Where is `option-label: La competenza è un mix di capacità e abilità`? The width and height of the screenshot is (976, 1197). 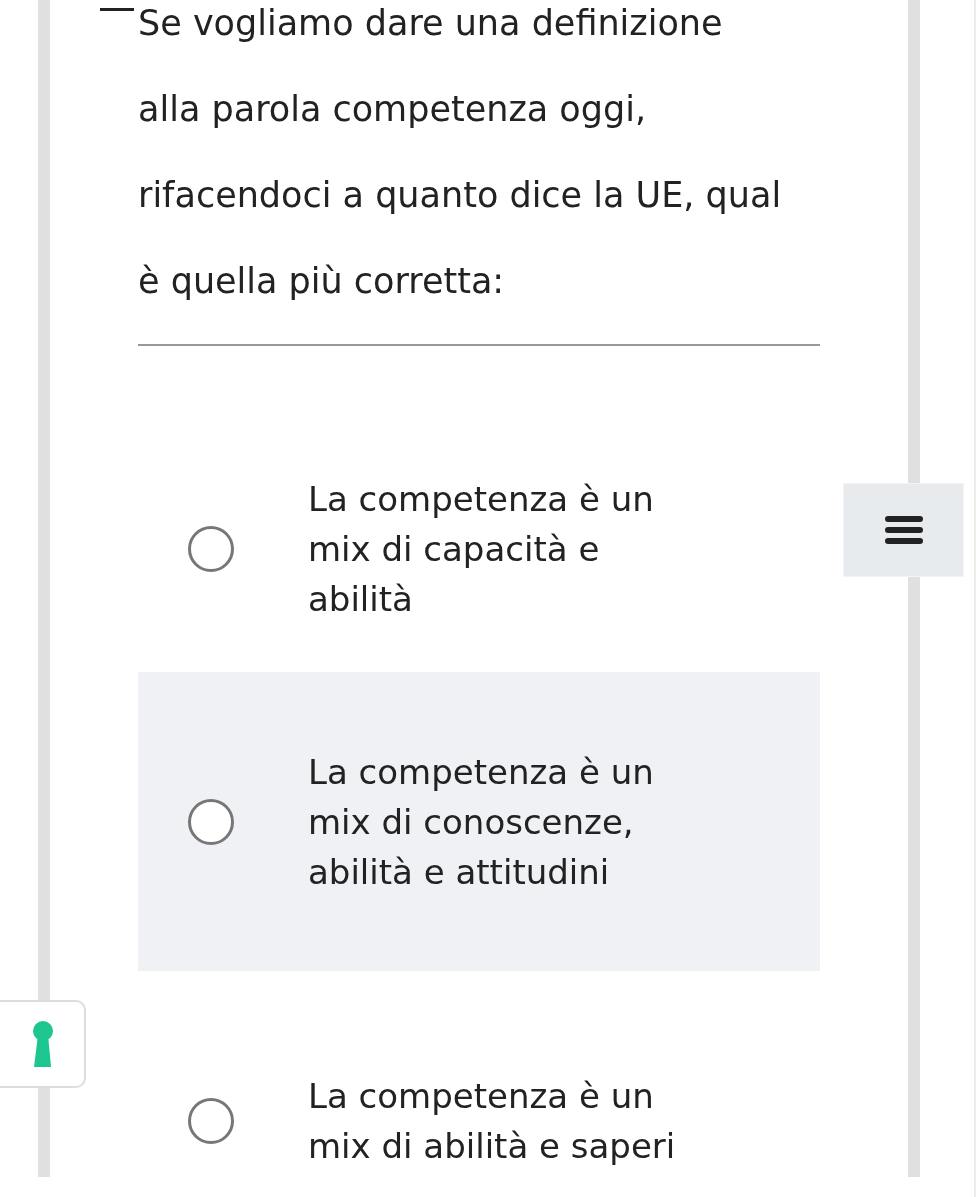 option-label: La competenza è un mix di capacità e abilità is located at coordinates (481, 549).